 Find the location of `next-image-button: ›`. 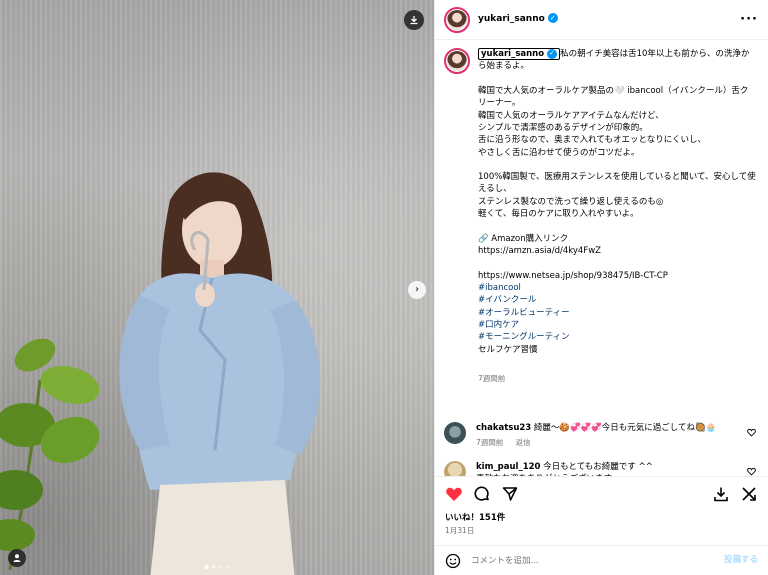

next-image-button: › is located at coordinates (417, 290).